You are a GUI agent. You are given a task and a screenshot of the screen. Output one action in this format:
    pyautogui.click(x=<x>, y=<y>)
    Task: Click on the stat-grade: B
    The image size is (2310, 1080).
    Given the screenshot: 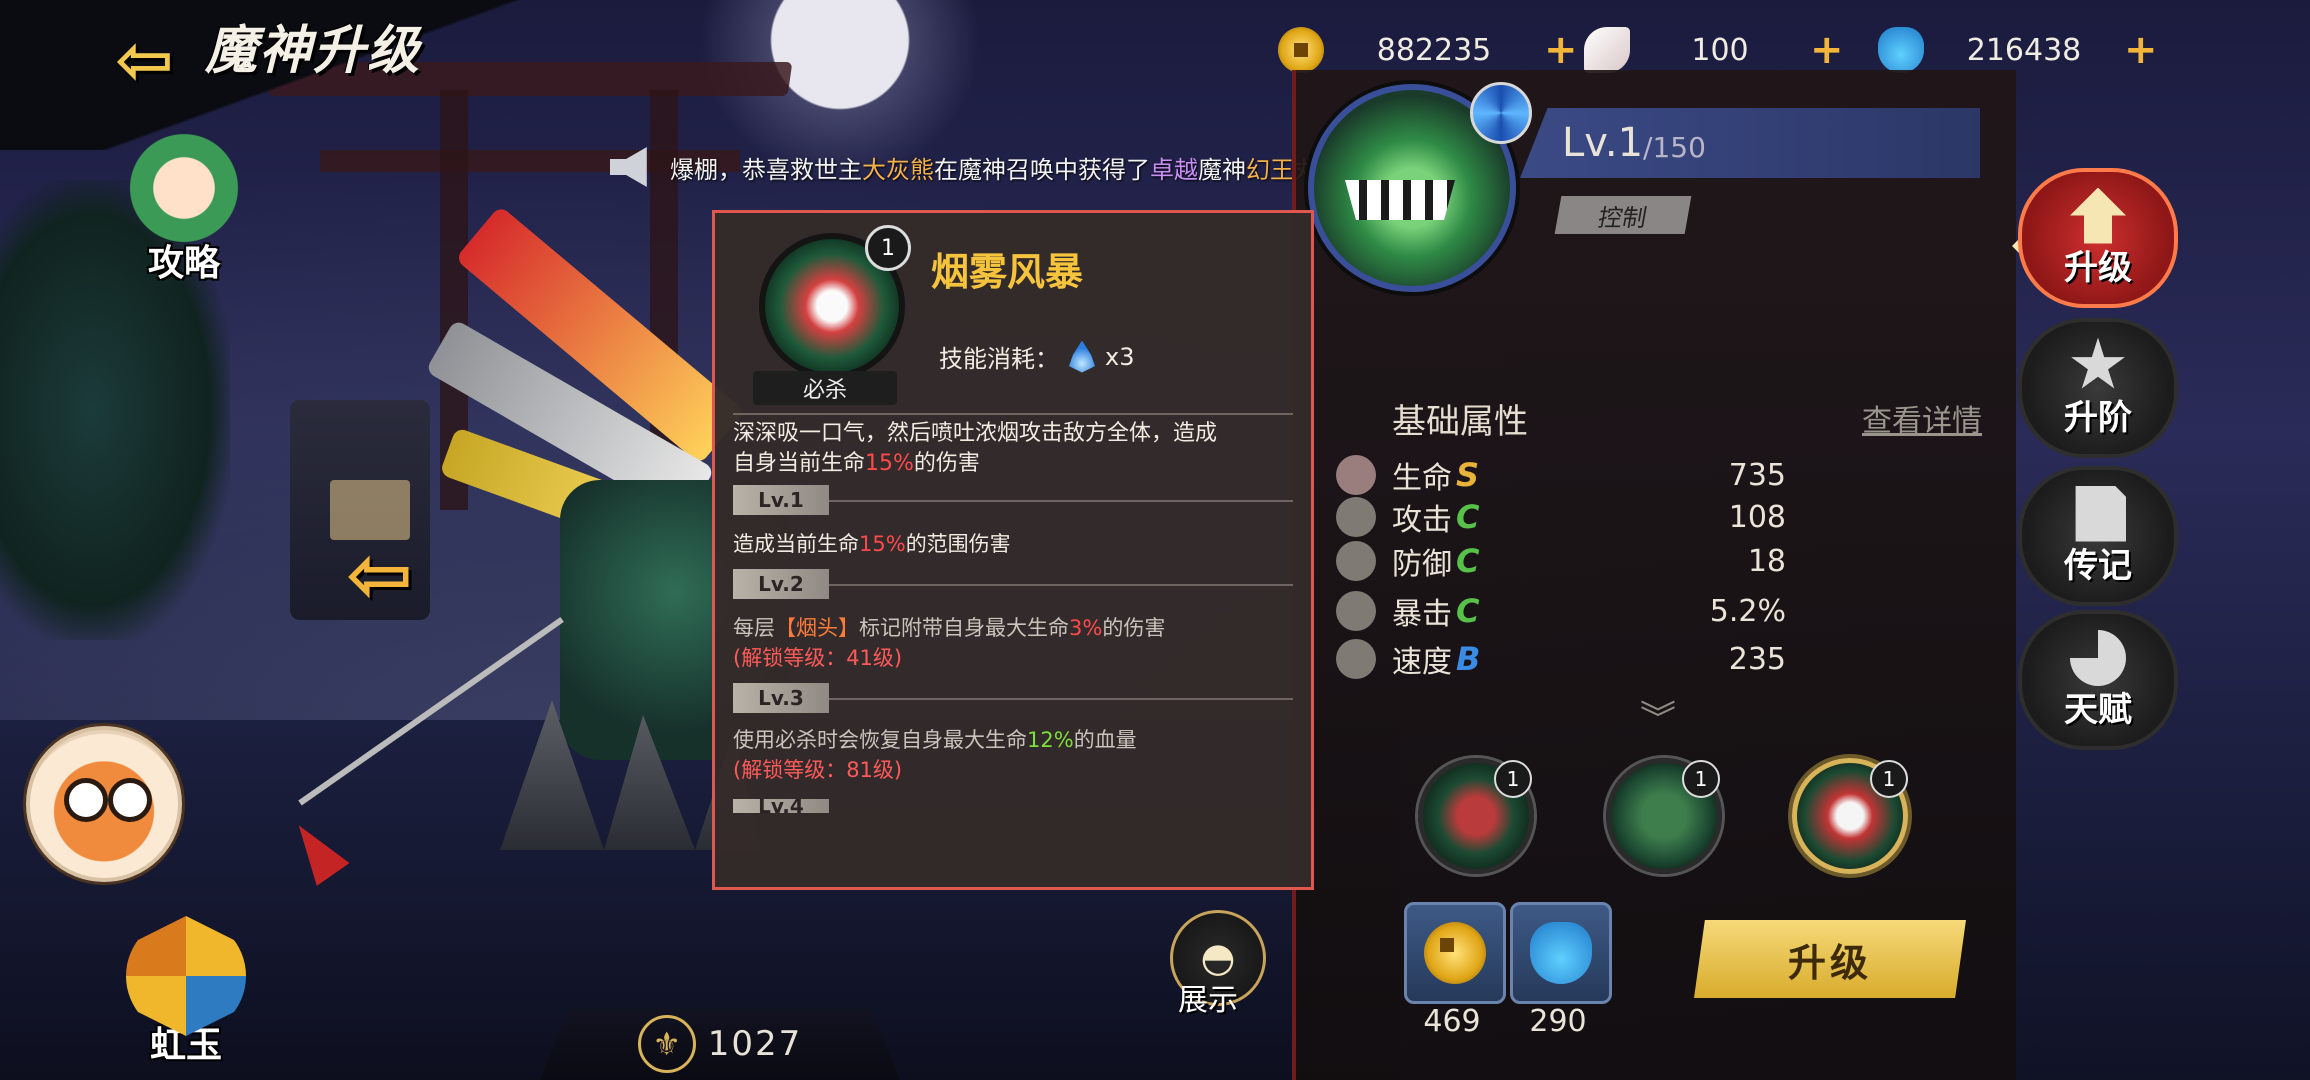 What is the action you would take?
    pyautogui.click(x=1468, y=659)
    